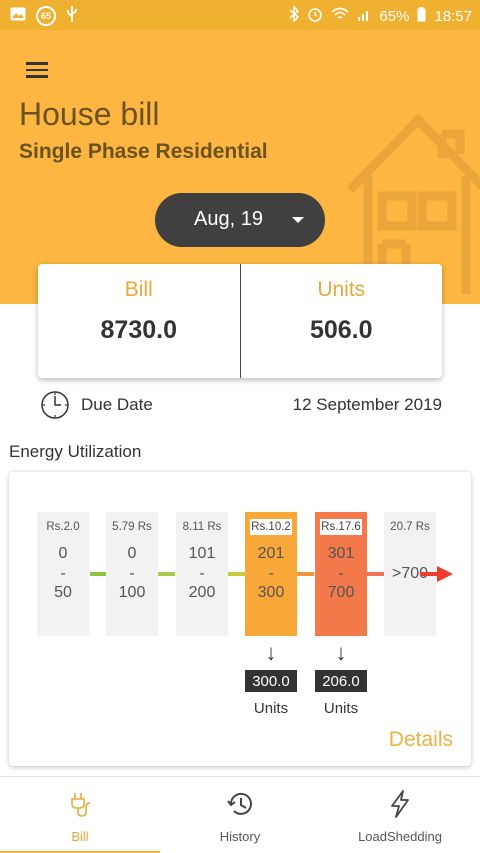  Describe the element at coordinates (80, 804) in the screenshot. I see `plug-icon` at that location.